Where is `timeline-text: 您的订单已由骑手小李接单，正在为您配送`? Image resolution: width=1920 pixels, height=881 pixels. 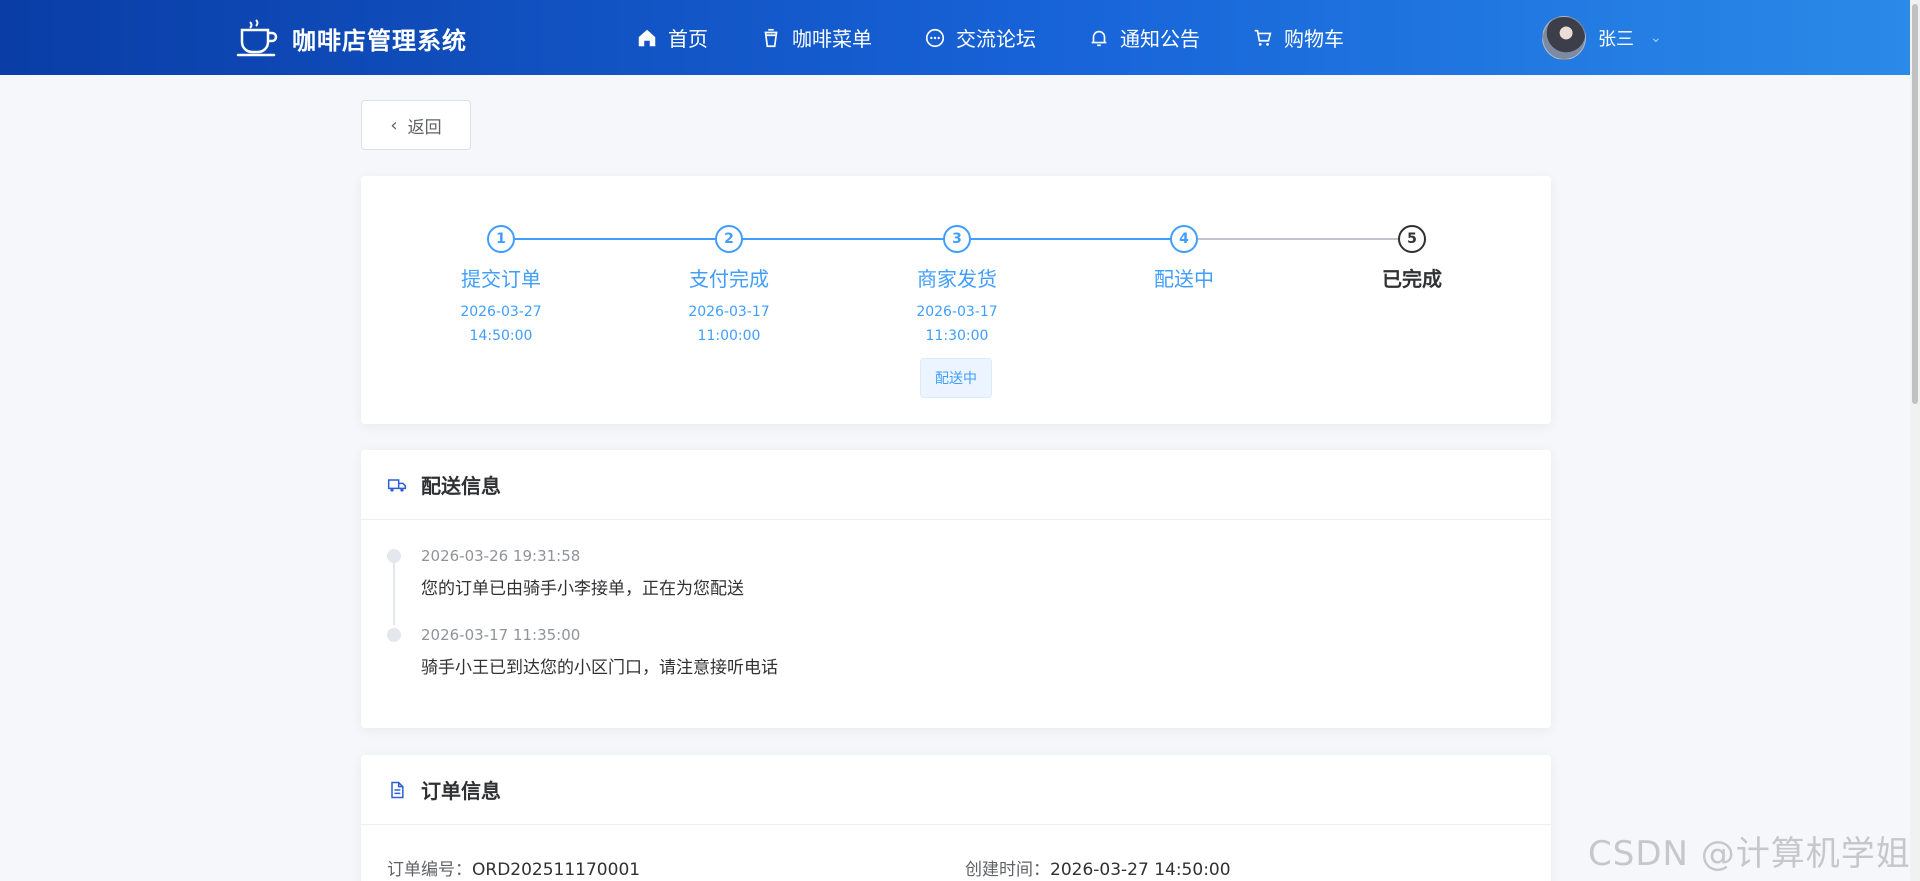 timeline-text: 您的订单已由骑手小李接单，正在为您配送 is located at coordinates (582, 589).